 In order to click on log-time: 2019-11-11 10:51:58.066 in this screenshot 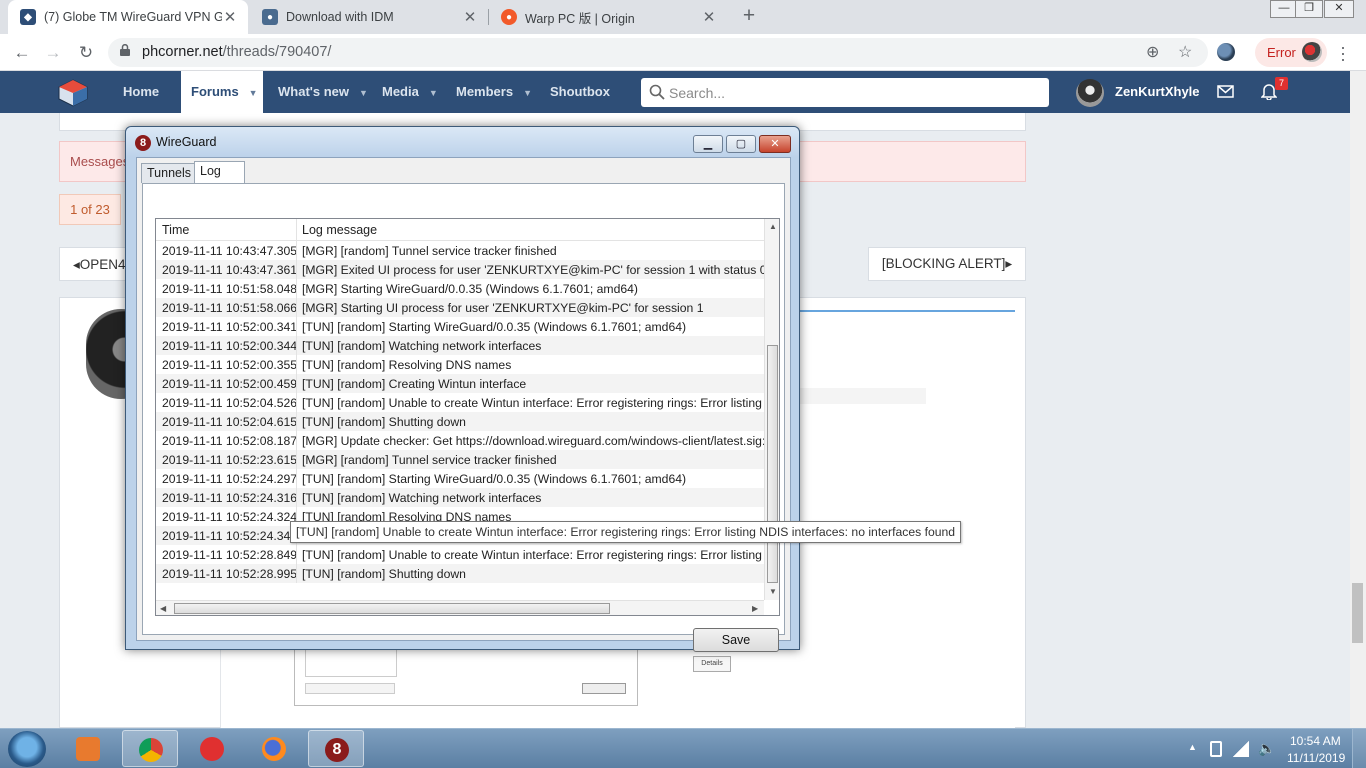, I will do `click(230, 308)`.